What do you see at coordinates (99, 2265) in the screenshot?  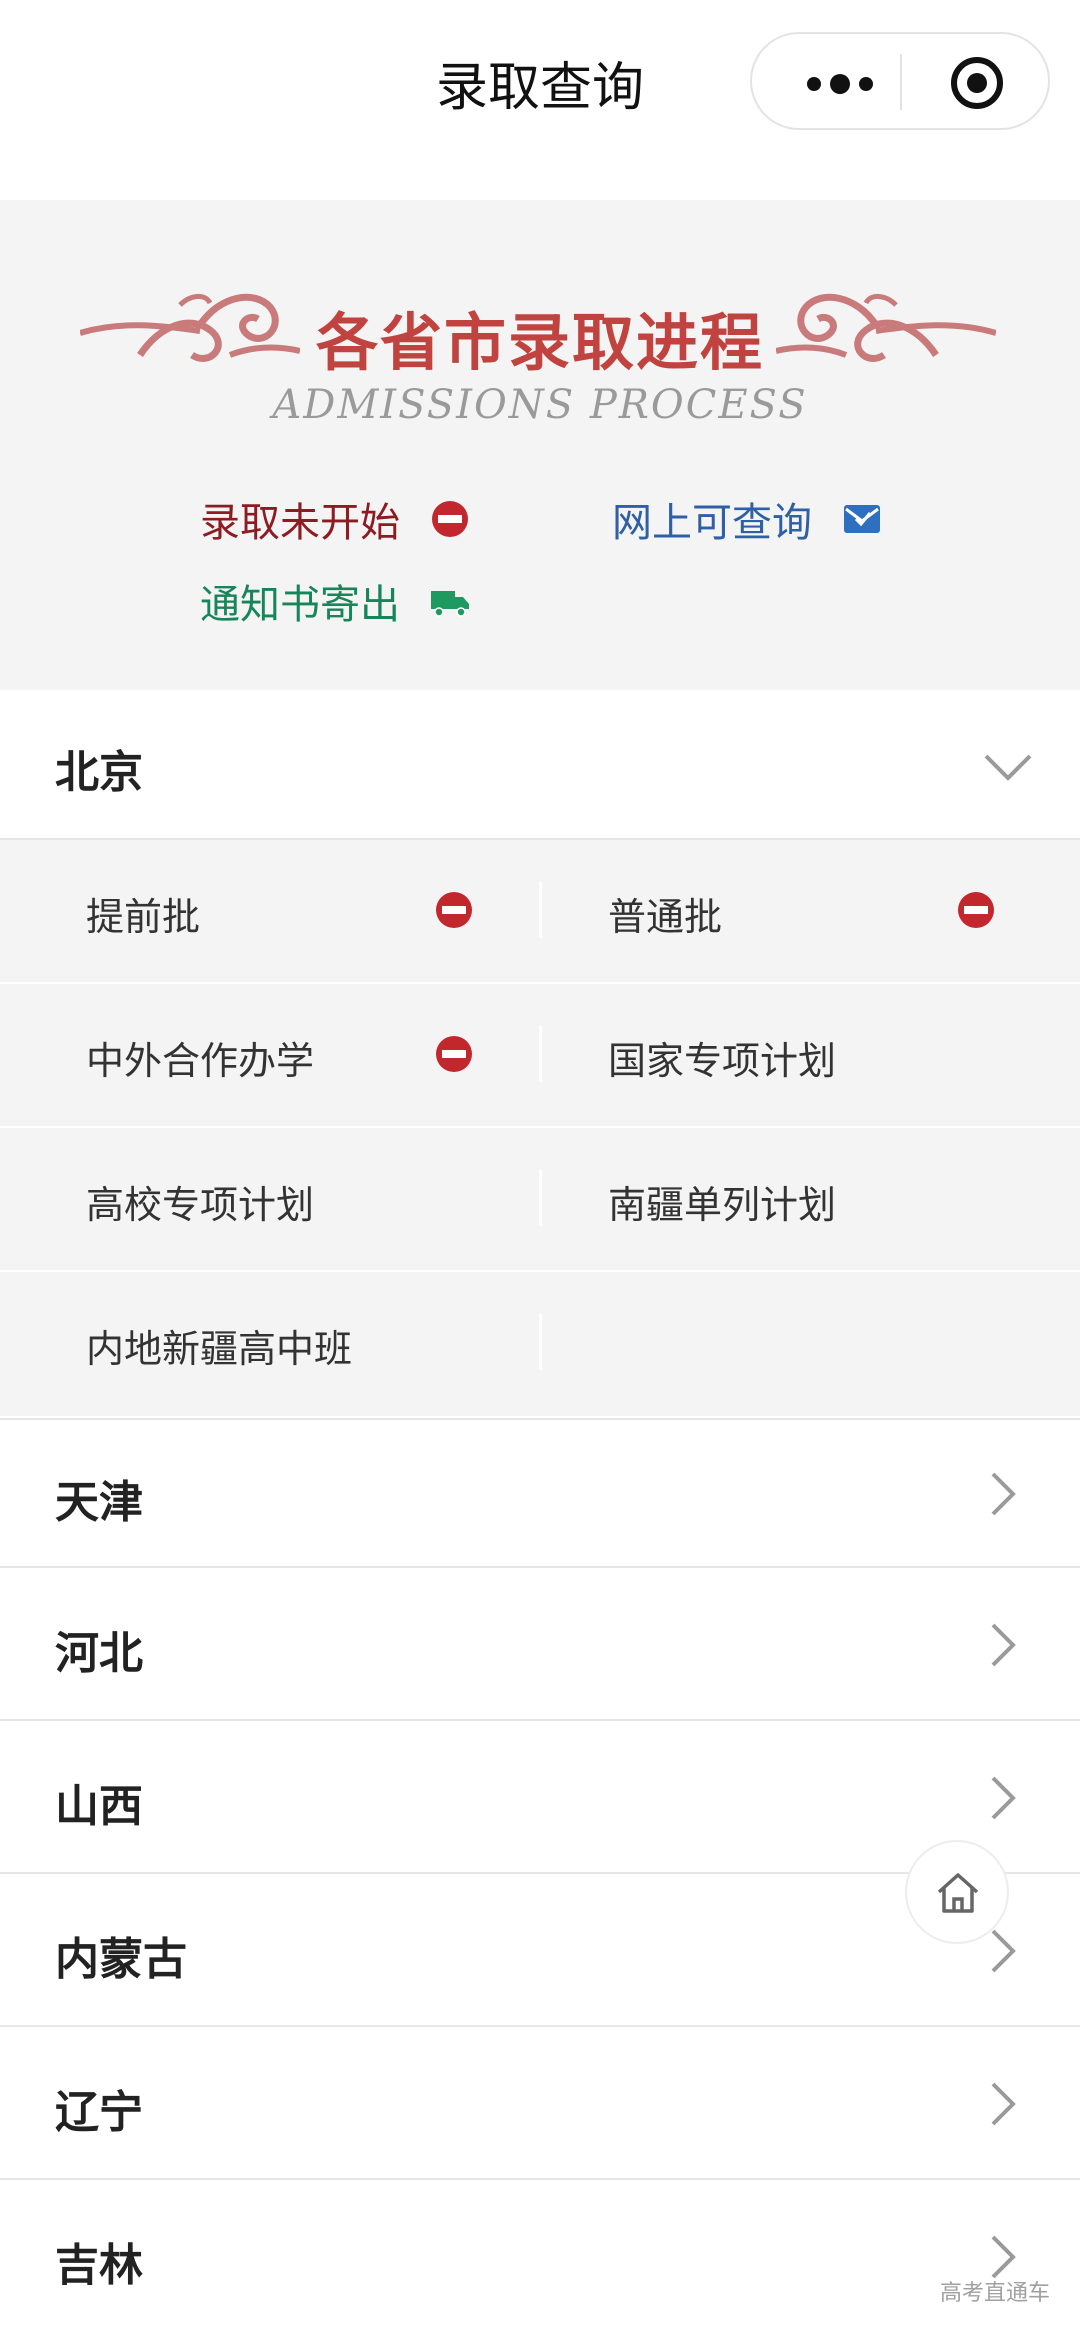 I see `province-name: 吉林` at bounding box center [99, 2265].